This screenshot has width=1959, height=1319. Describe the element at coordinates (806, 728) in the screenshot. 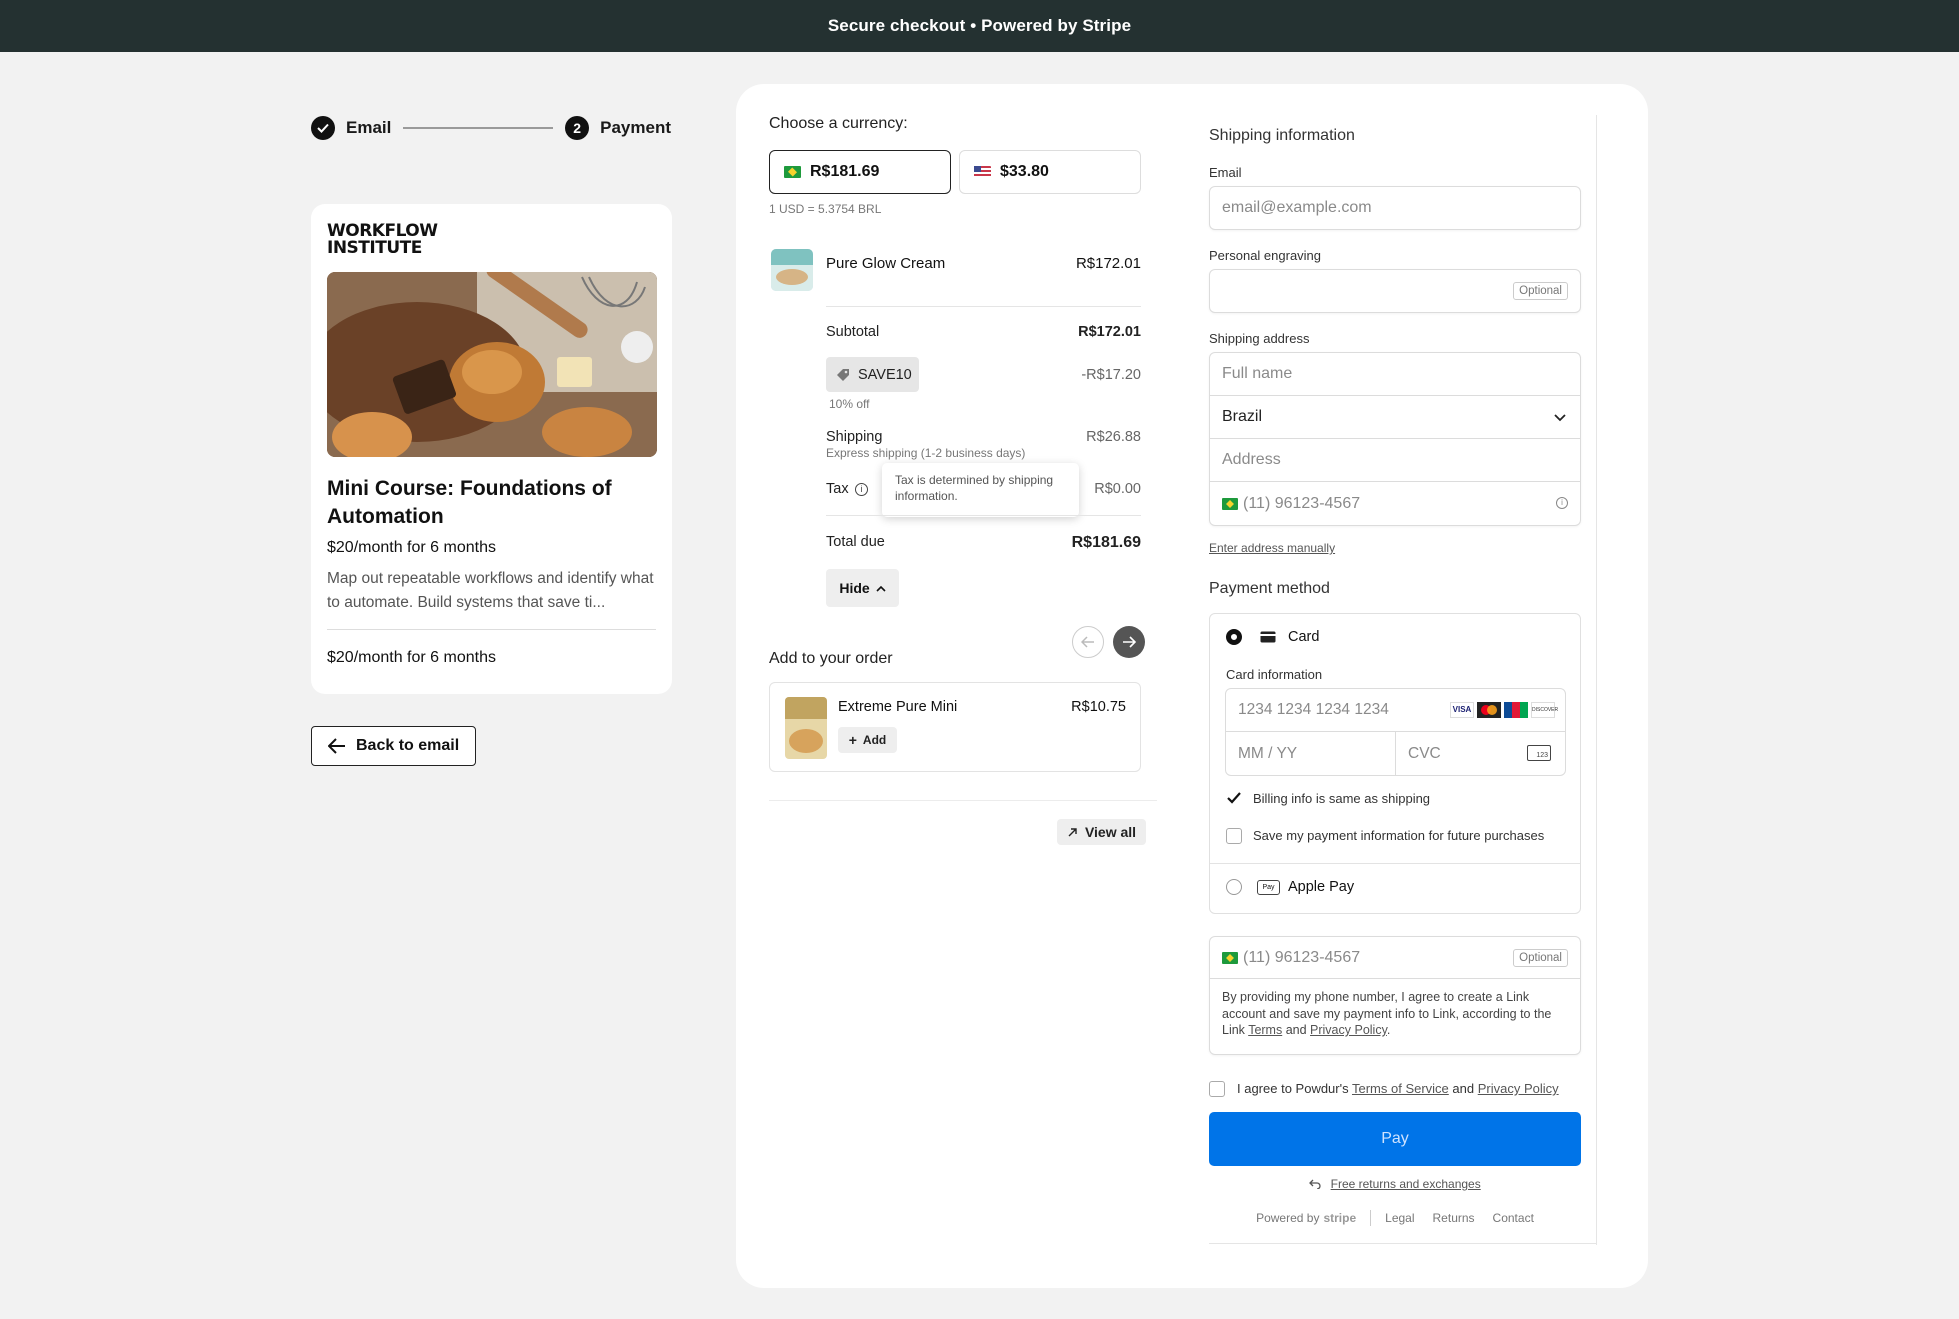

I see `upsell-thumbnail` at that location.